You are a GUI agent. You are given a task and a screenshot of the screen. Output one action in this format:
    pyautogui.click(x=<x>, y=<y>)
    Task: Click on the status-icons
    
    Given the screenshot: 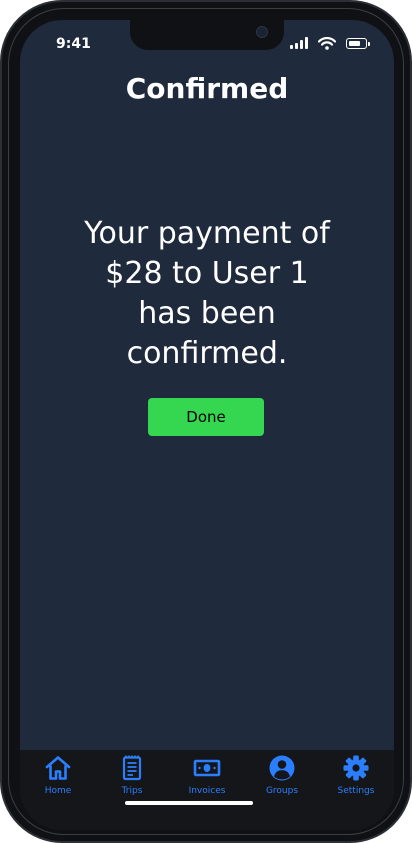 What is the action you would take?
    pyautogui.click(x=330, y=44)
    